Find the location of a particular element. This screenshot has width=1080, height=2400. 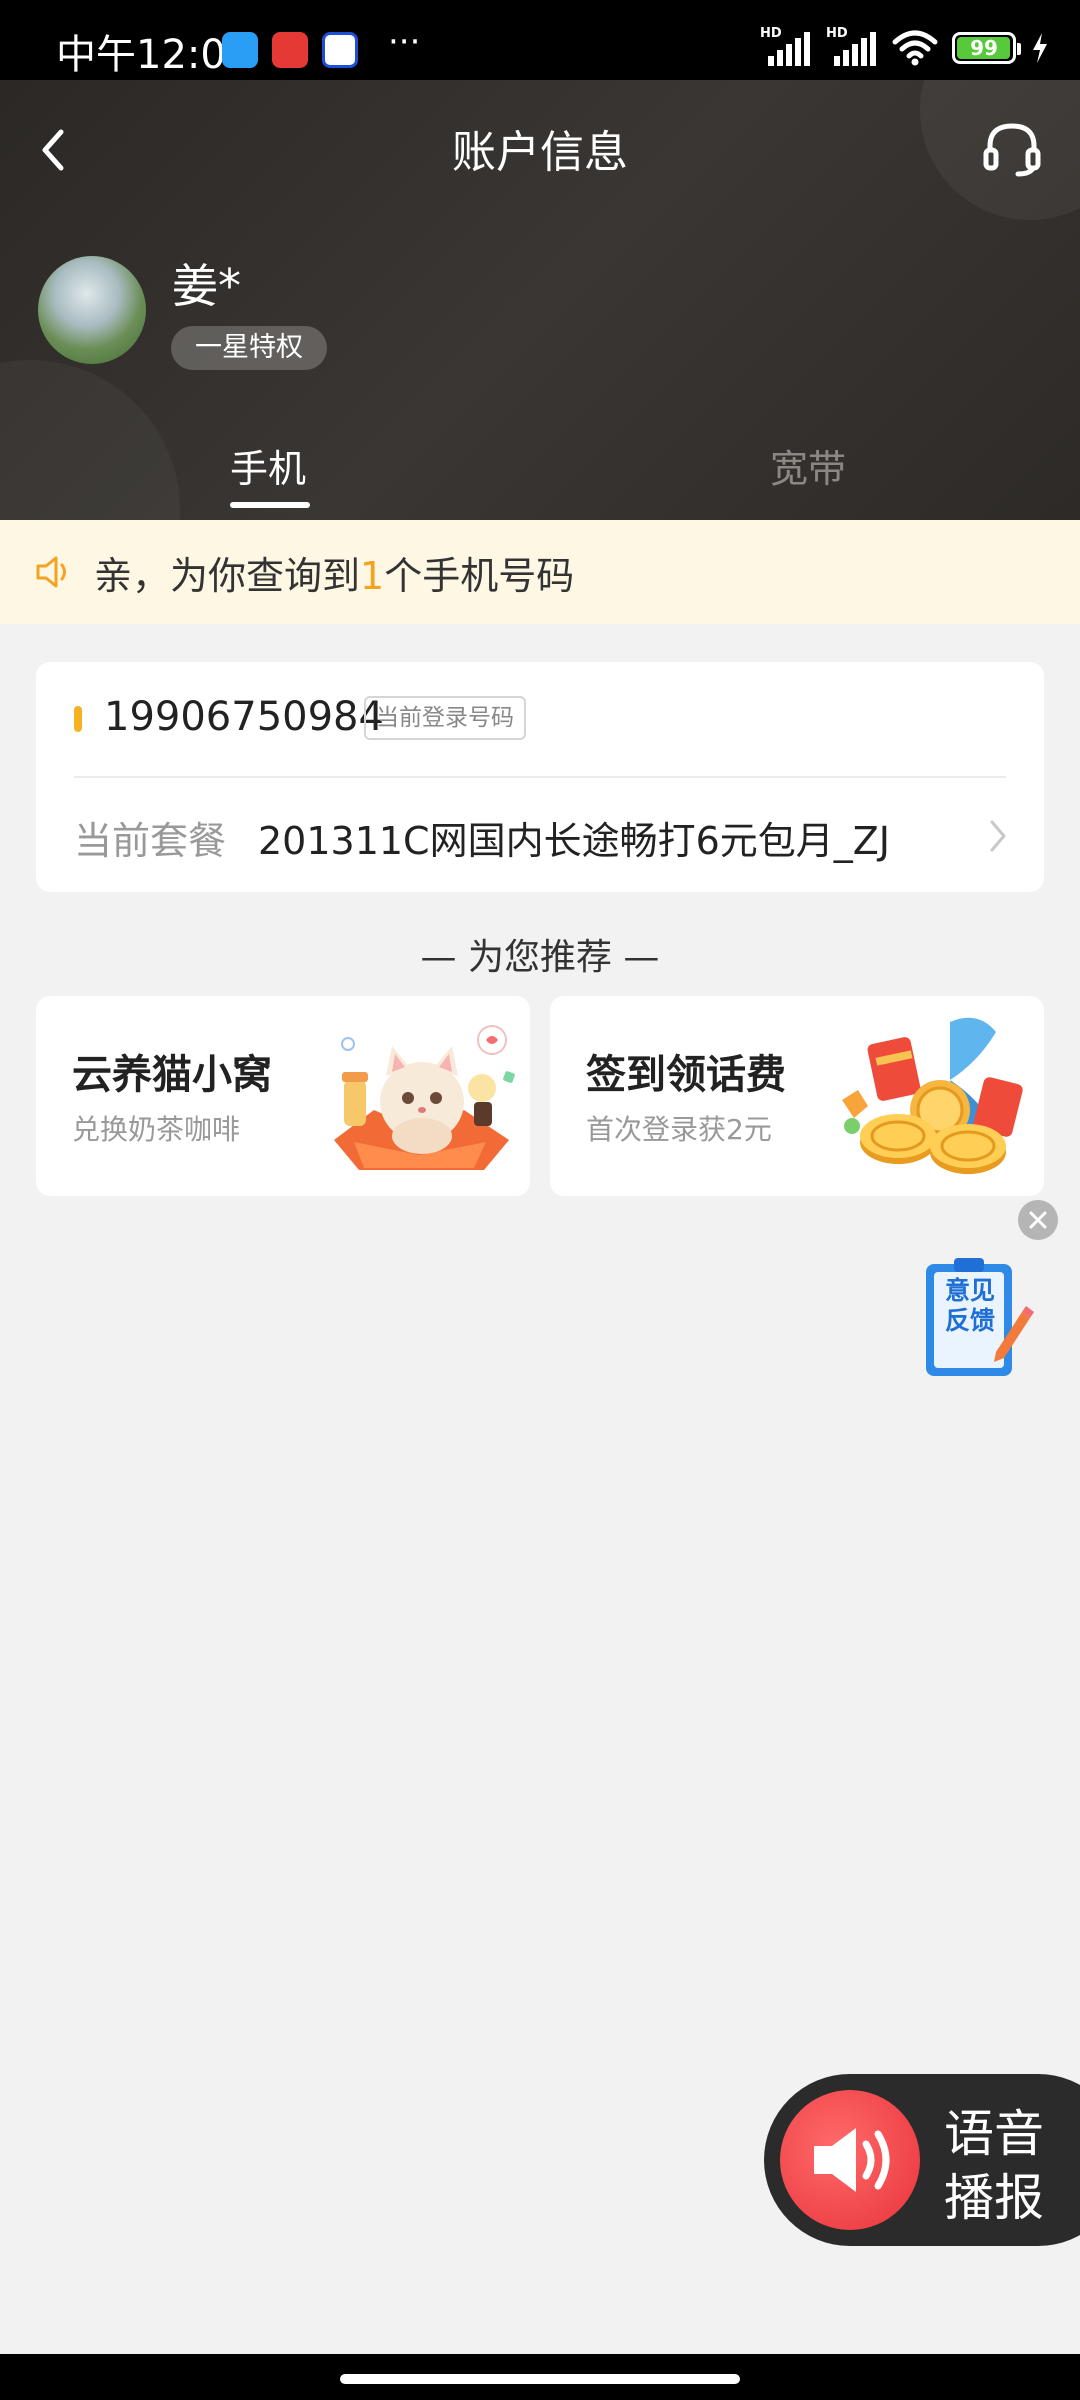

status-app-icons is located at coordinates (290, 50).